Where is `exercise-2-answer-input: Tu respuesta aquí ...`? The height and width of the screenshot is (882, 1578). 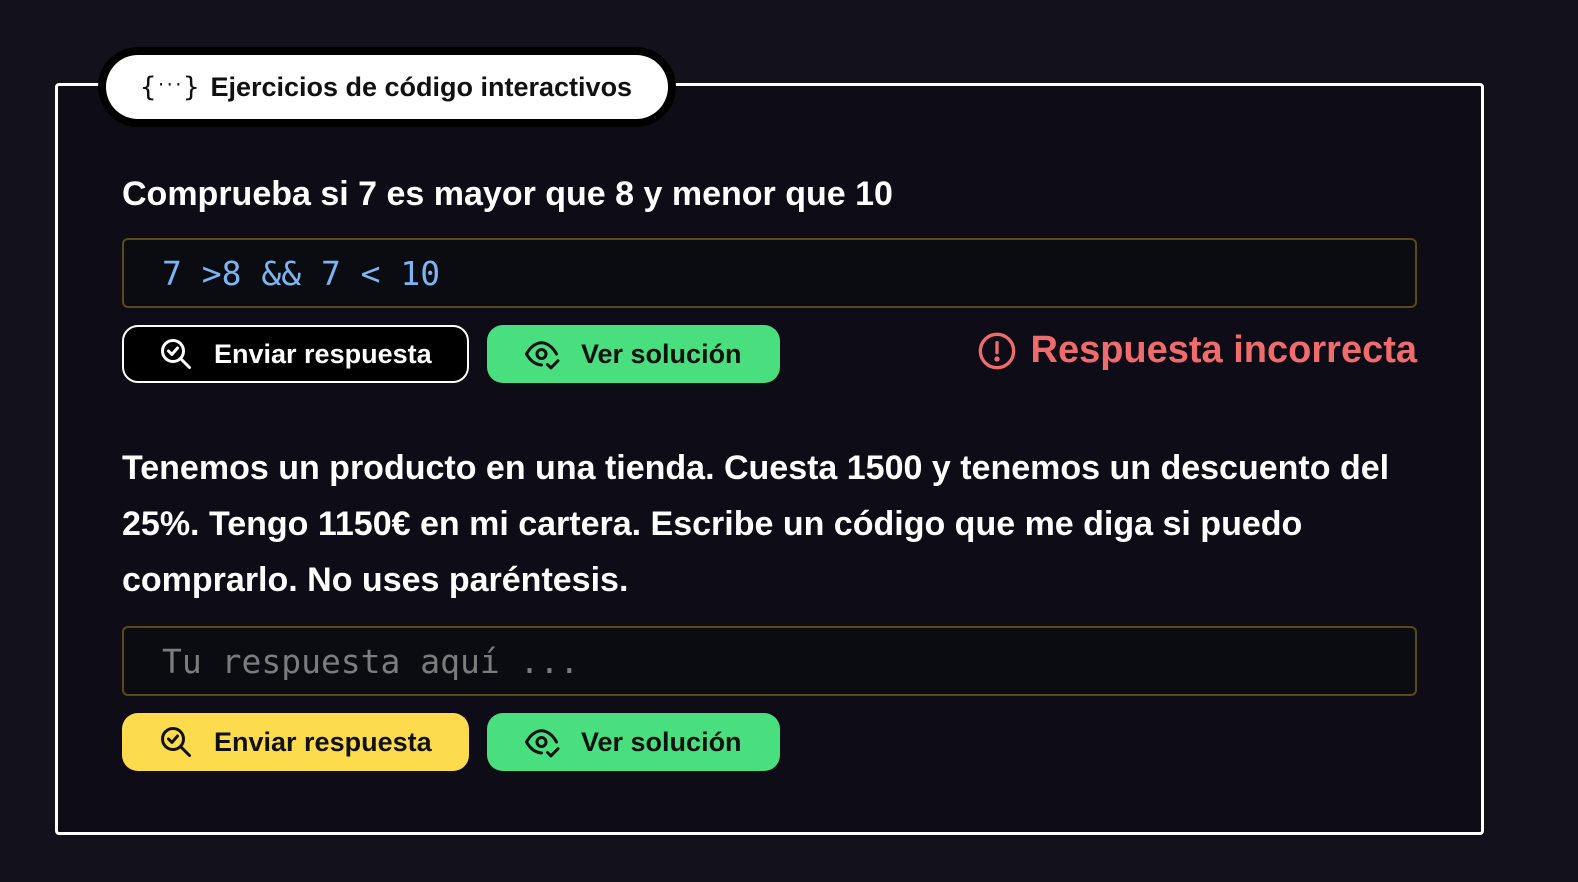 exercise-2-answer-input: Tu respuesta aquí ... is located at coordinates (769, 661).